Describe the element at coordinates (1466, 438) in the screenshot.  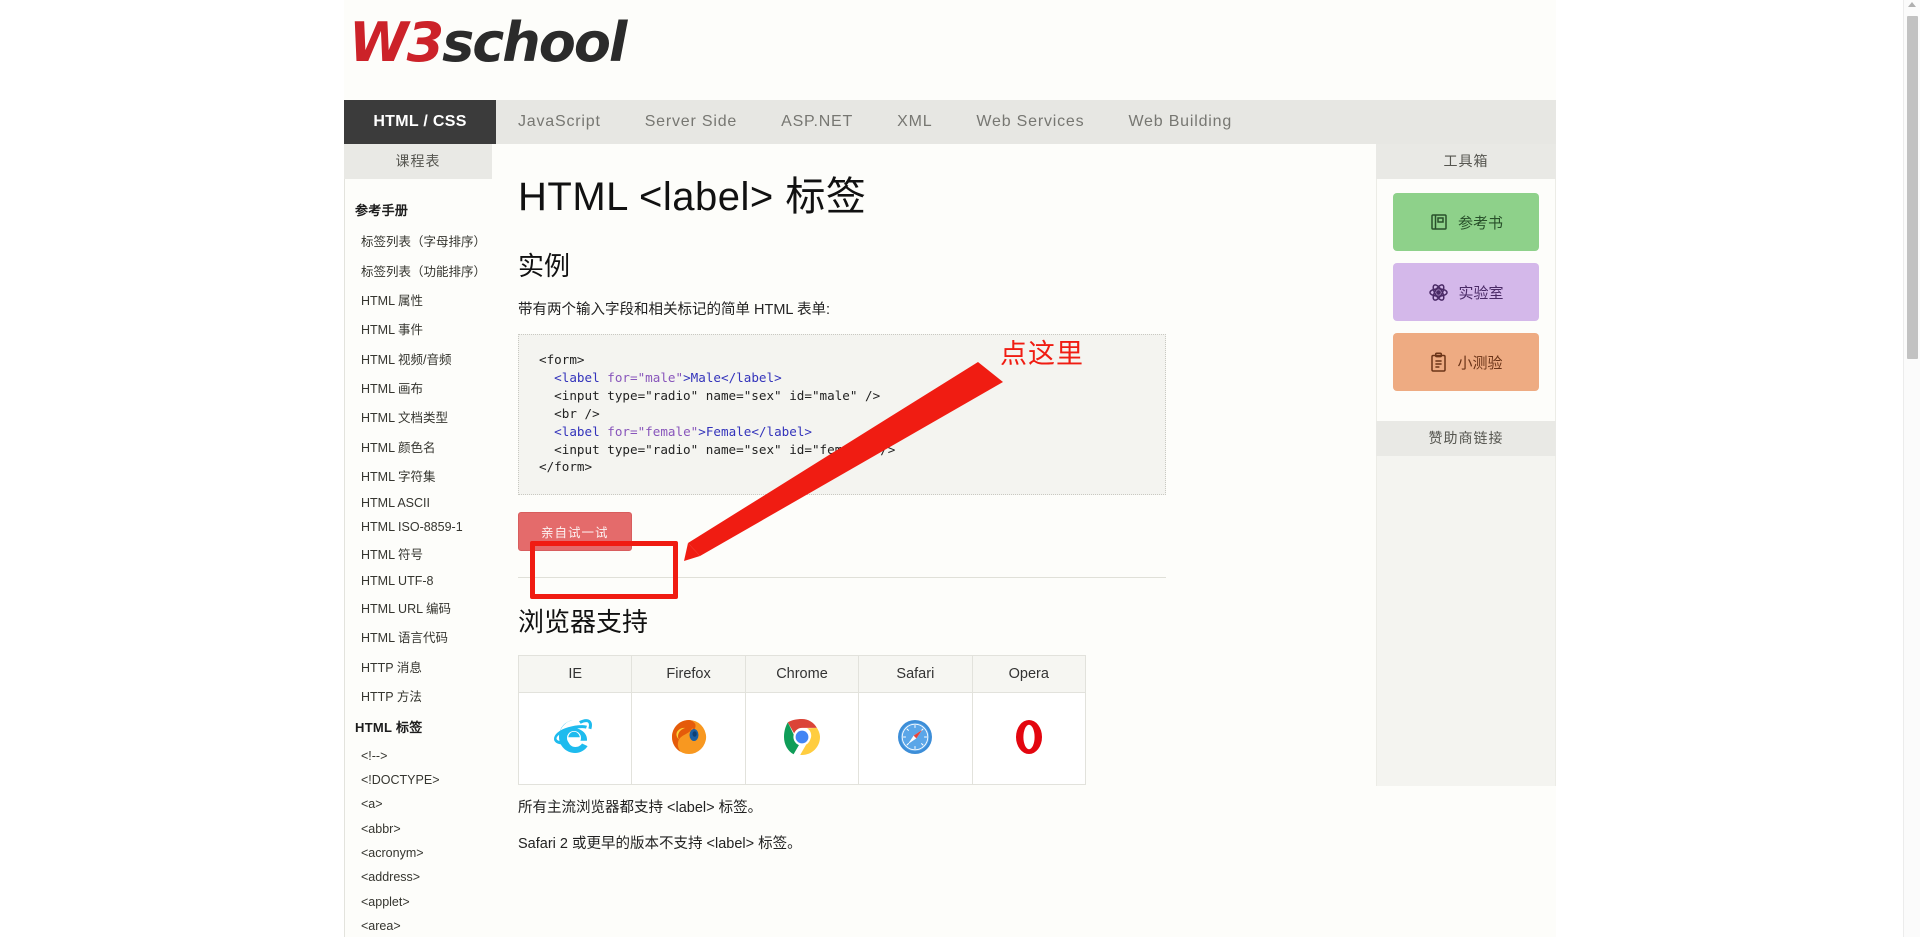
I see `sponsor-links-header: 赞助商链接` at that location.